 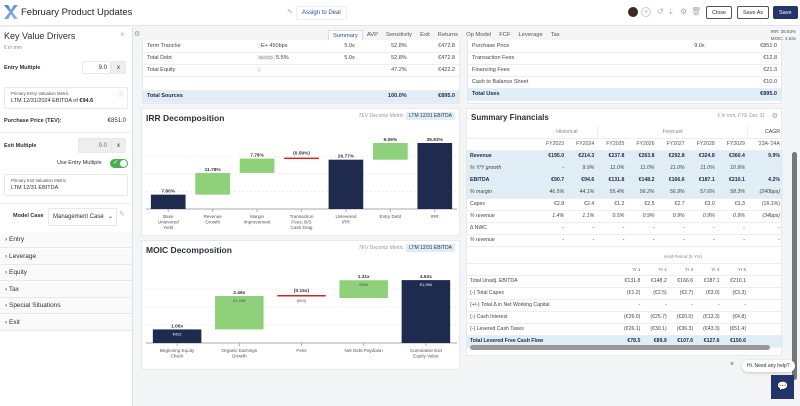 I want to click on chevron-right-icon: ›, so click(x=6, y=289).